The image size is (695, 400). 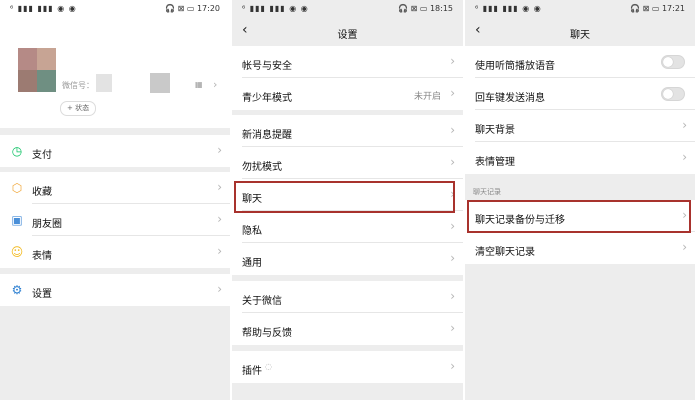 I want to click on settings-item-plugins: 插件 ◌ ›, so click(x=347, y=367).